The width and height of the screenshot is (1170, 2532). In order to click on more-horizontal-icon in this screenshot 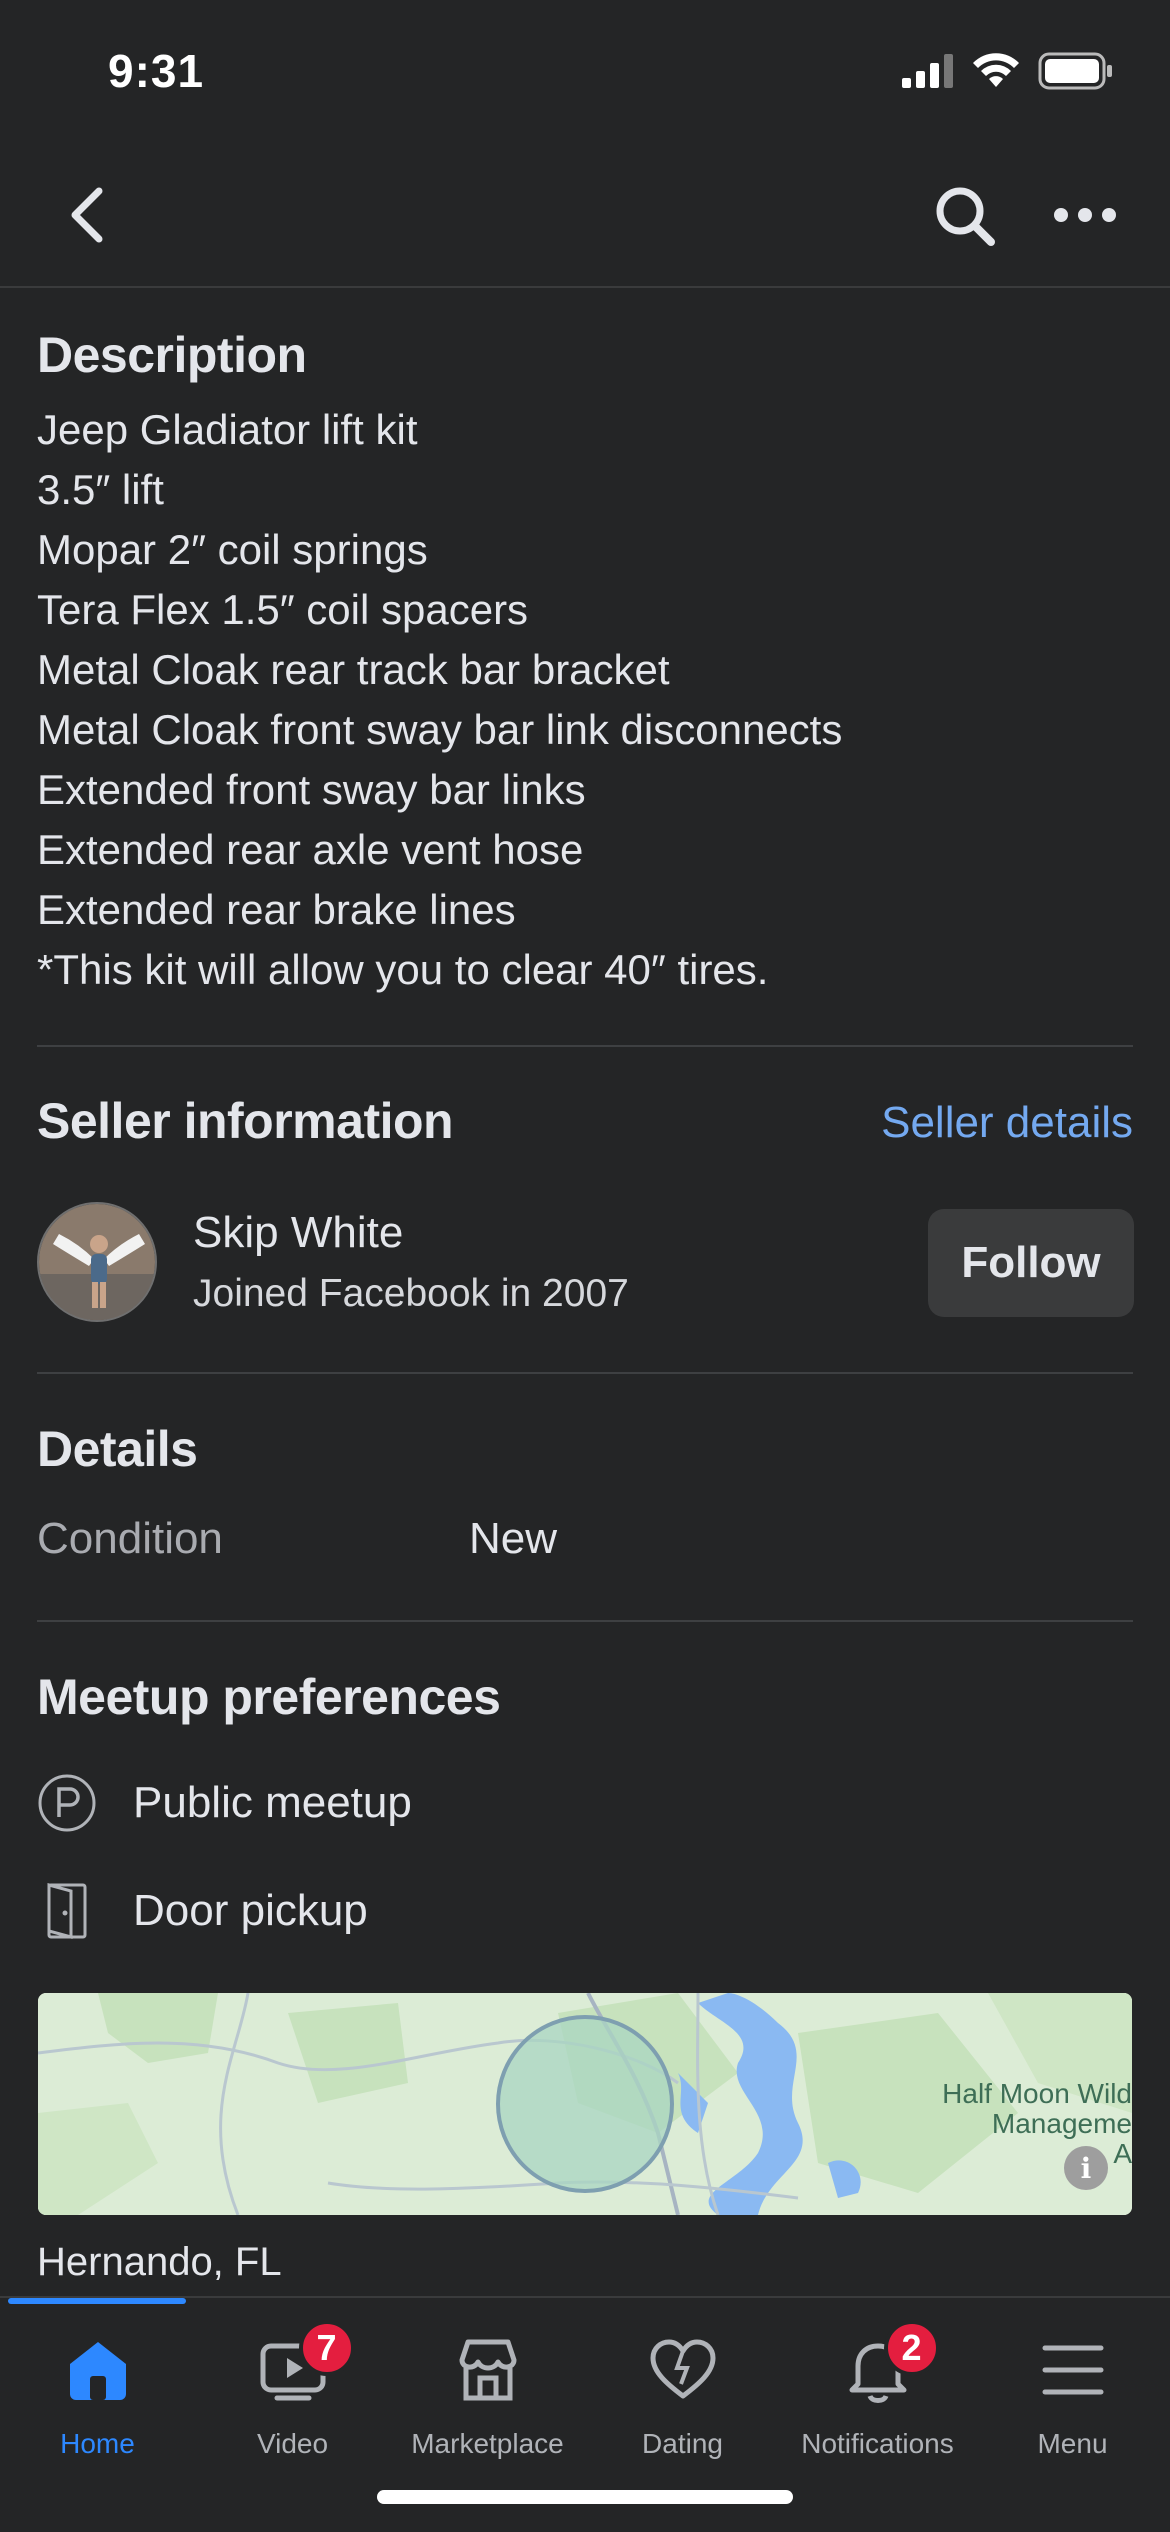, I will do `click(1085, 215)`.